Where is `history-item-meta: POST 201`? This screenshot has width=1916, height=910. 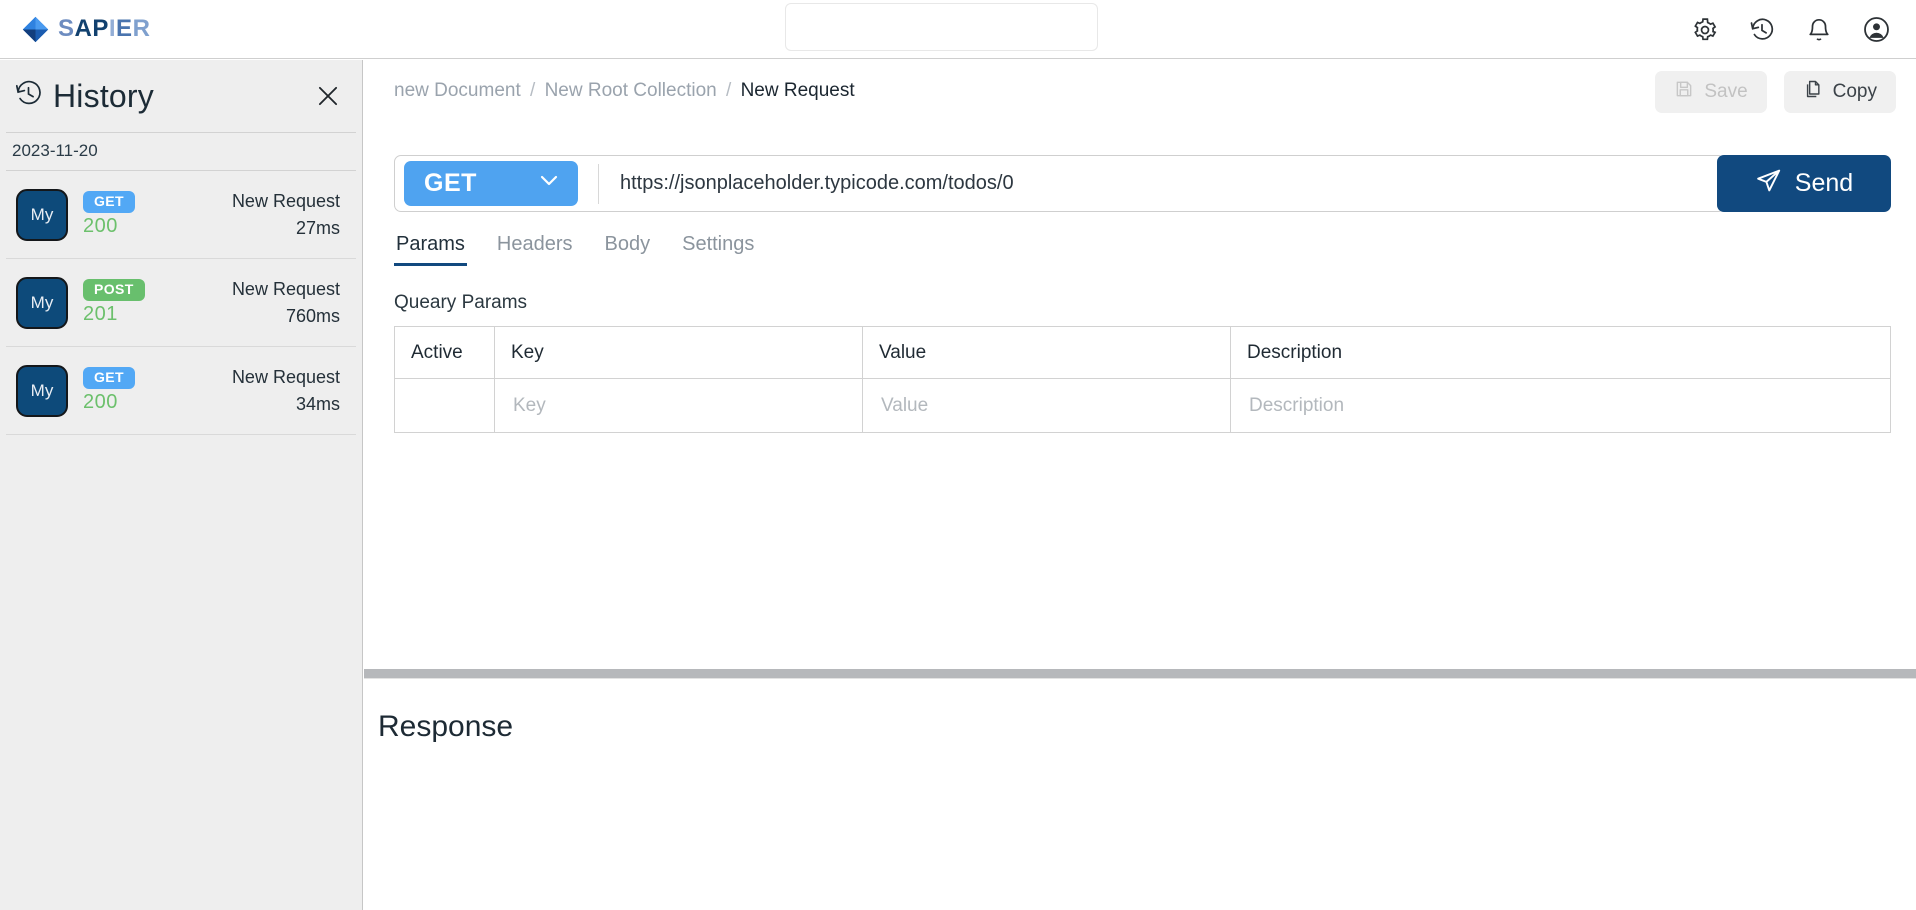 history-item-meta: POST 201 is located at coordinates (114, 302).